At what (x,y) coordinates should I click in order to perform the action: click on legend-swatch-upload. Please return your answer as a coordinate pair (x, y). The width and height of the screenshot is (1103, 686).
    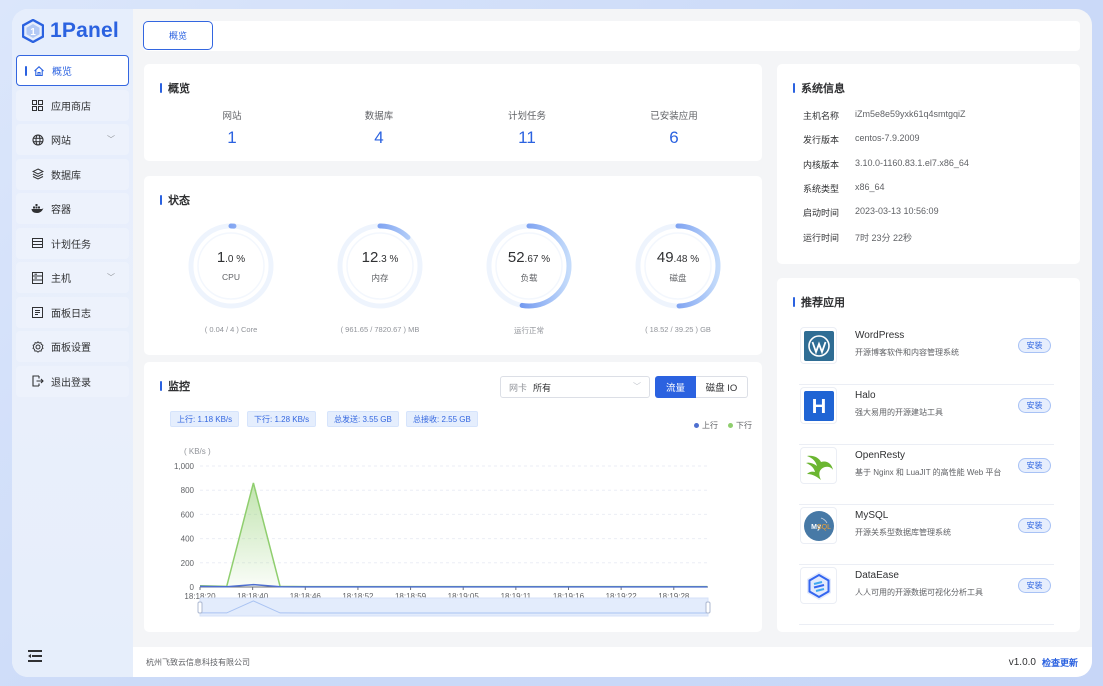
    Looking at the image, I should click on (696, 425).